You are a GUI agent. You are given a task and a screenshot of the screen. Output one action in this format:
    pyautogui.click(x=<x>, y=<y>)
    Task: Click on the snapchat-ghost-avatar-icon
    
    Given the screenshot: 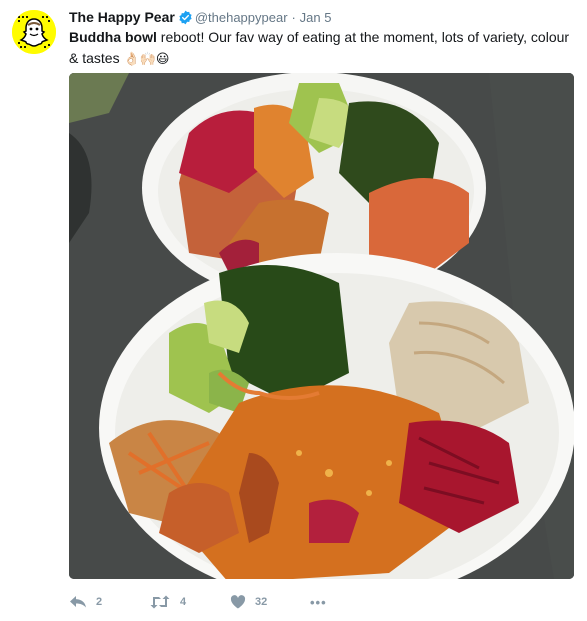 What is the action you would take?
    pyautogui.click(x=34, y=32)
    